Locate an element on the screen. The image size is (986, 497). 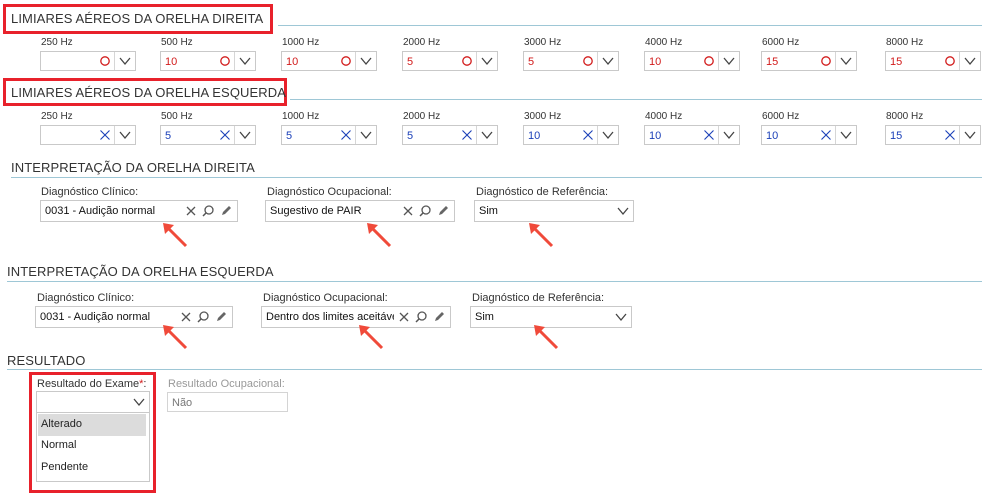
threshold-value: 10 is located at coordinates (655, 62).